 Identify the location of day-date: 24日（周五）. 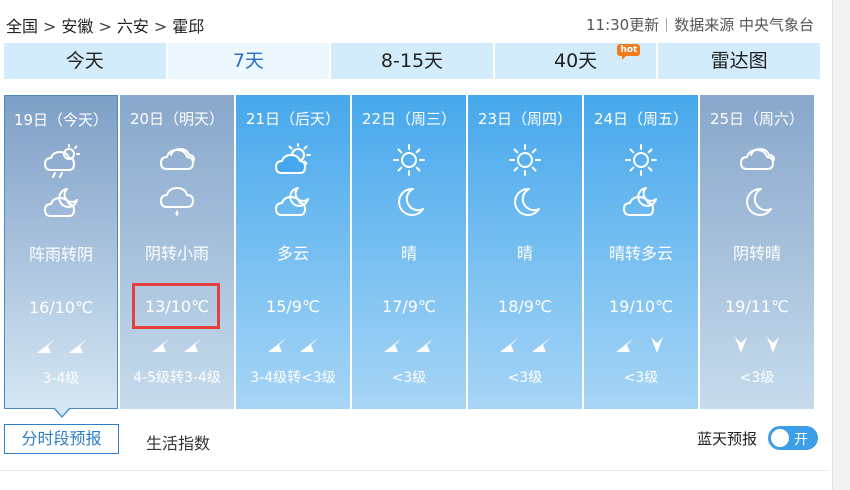
(641, 119).